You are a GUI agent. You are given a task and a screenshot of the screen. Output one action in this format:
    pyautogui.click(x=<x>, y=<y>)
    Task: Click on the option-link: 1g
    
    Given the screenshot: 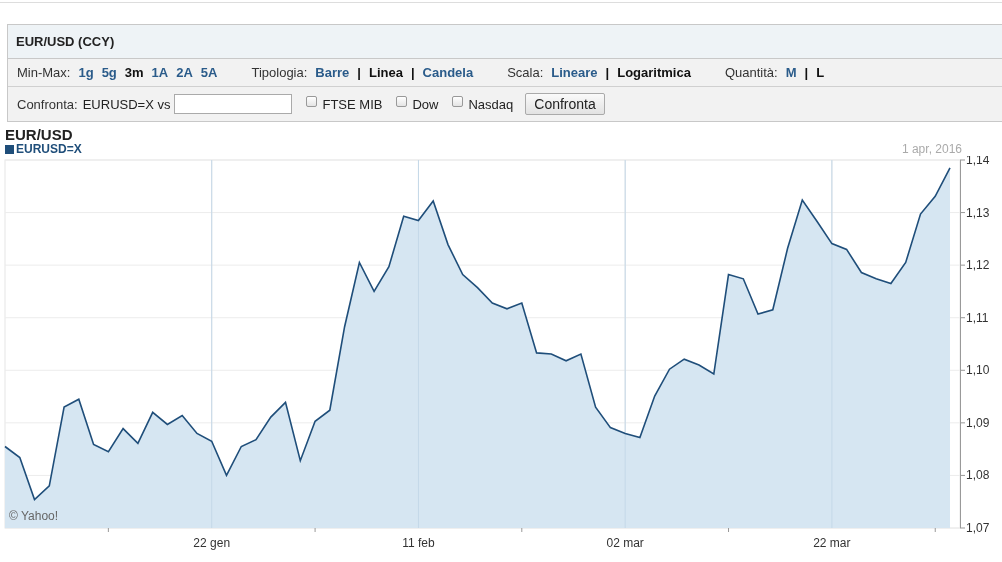 What is the action you would take?
    pyautogui.click(x=86, y=72)
    